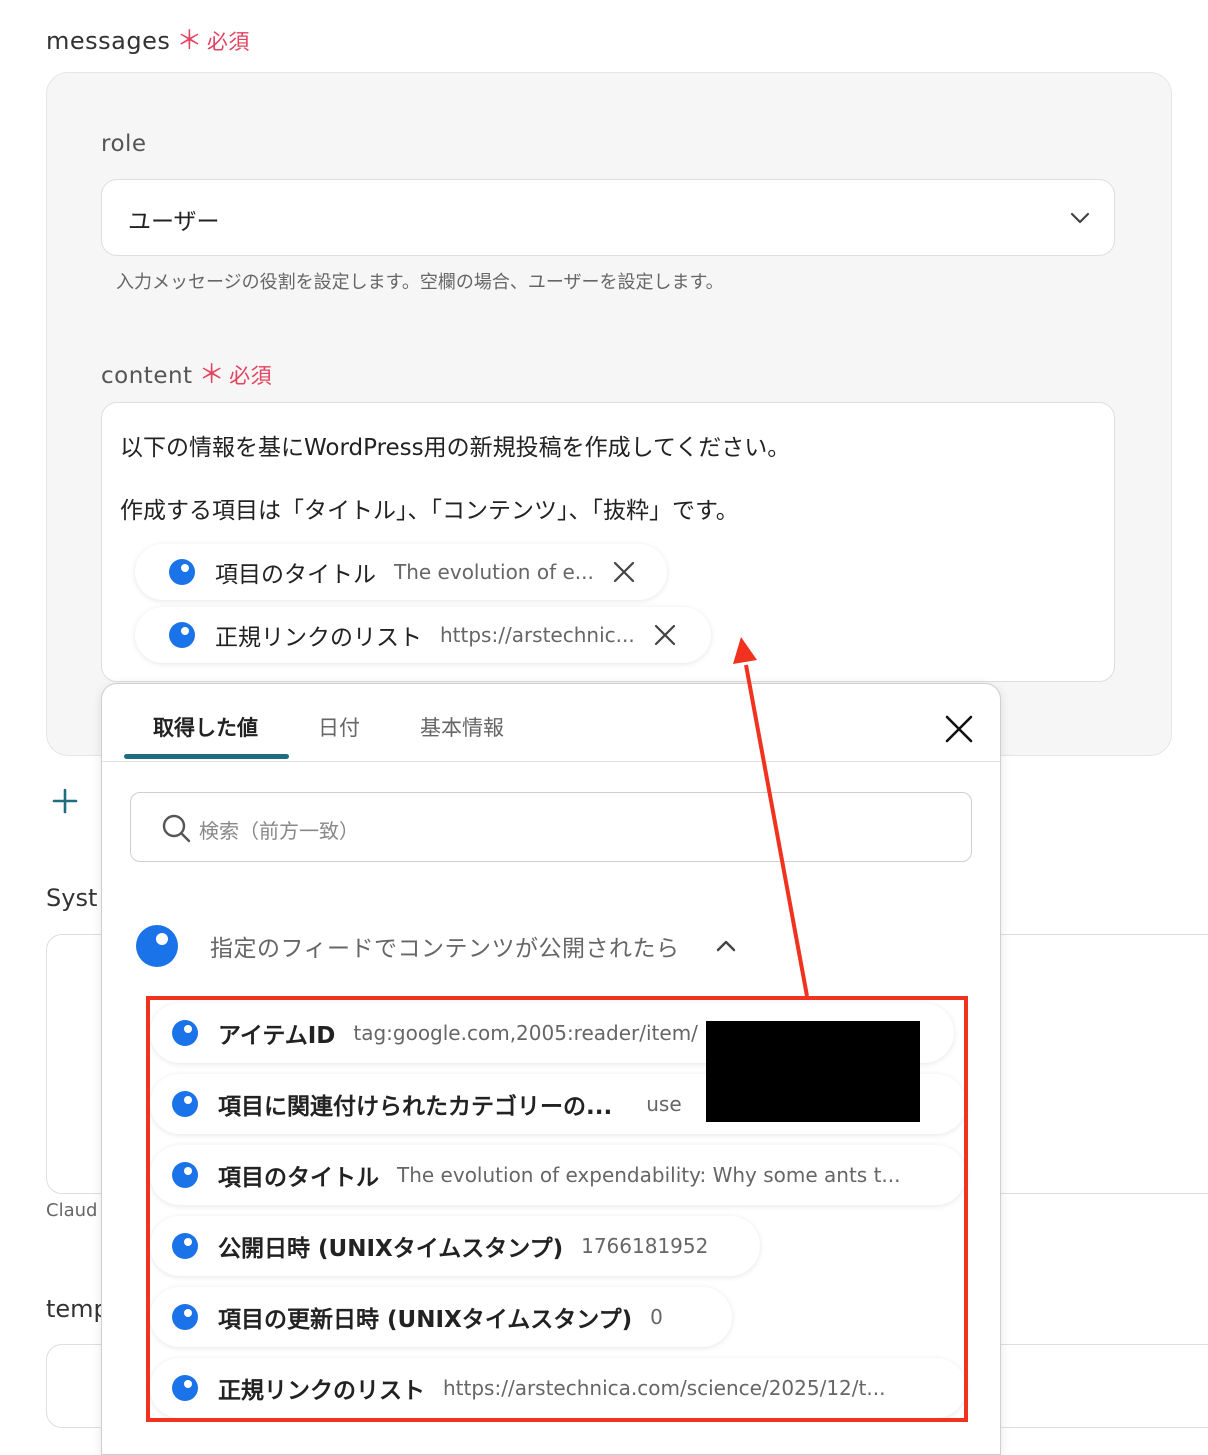  What do you see at coordinates (551, 827) in the screenshot?
I see `search-input: 検索（前方一致）` at bounding box center [551, 827].